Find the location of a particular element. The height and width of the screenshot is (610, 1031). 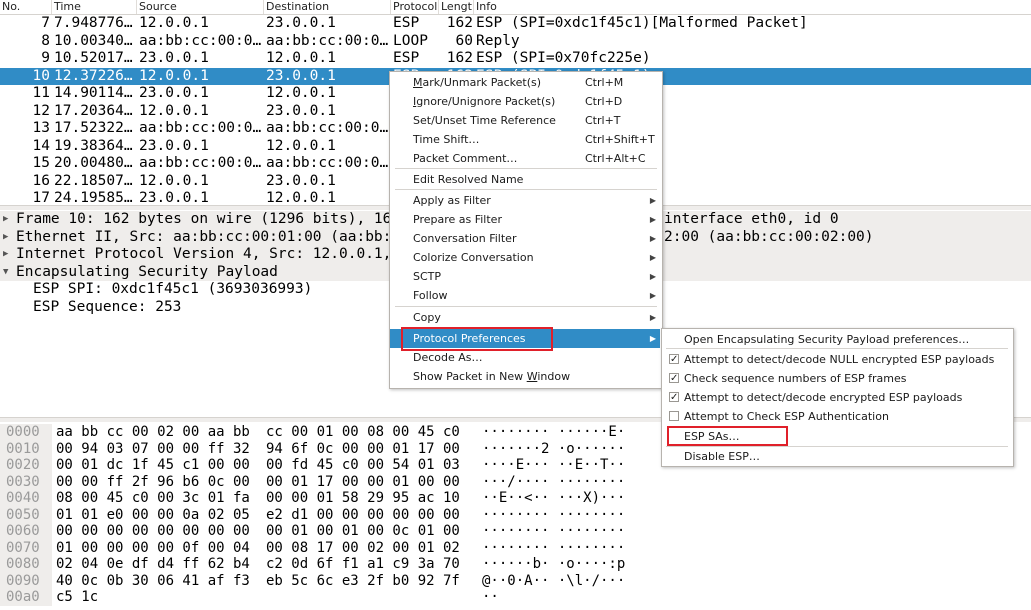

label-text: gnore/Unignore Packet(s) is located at coordinates (486, 101).